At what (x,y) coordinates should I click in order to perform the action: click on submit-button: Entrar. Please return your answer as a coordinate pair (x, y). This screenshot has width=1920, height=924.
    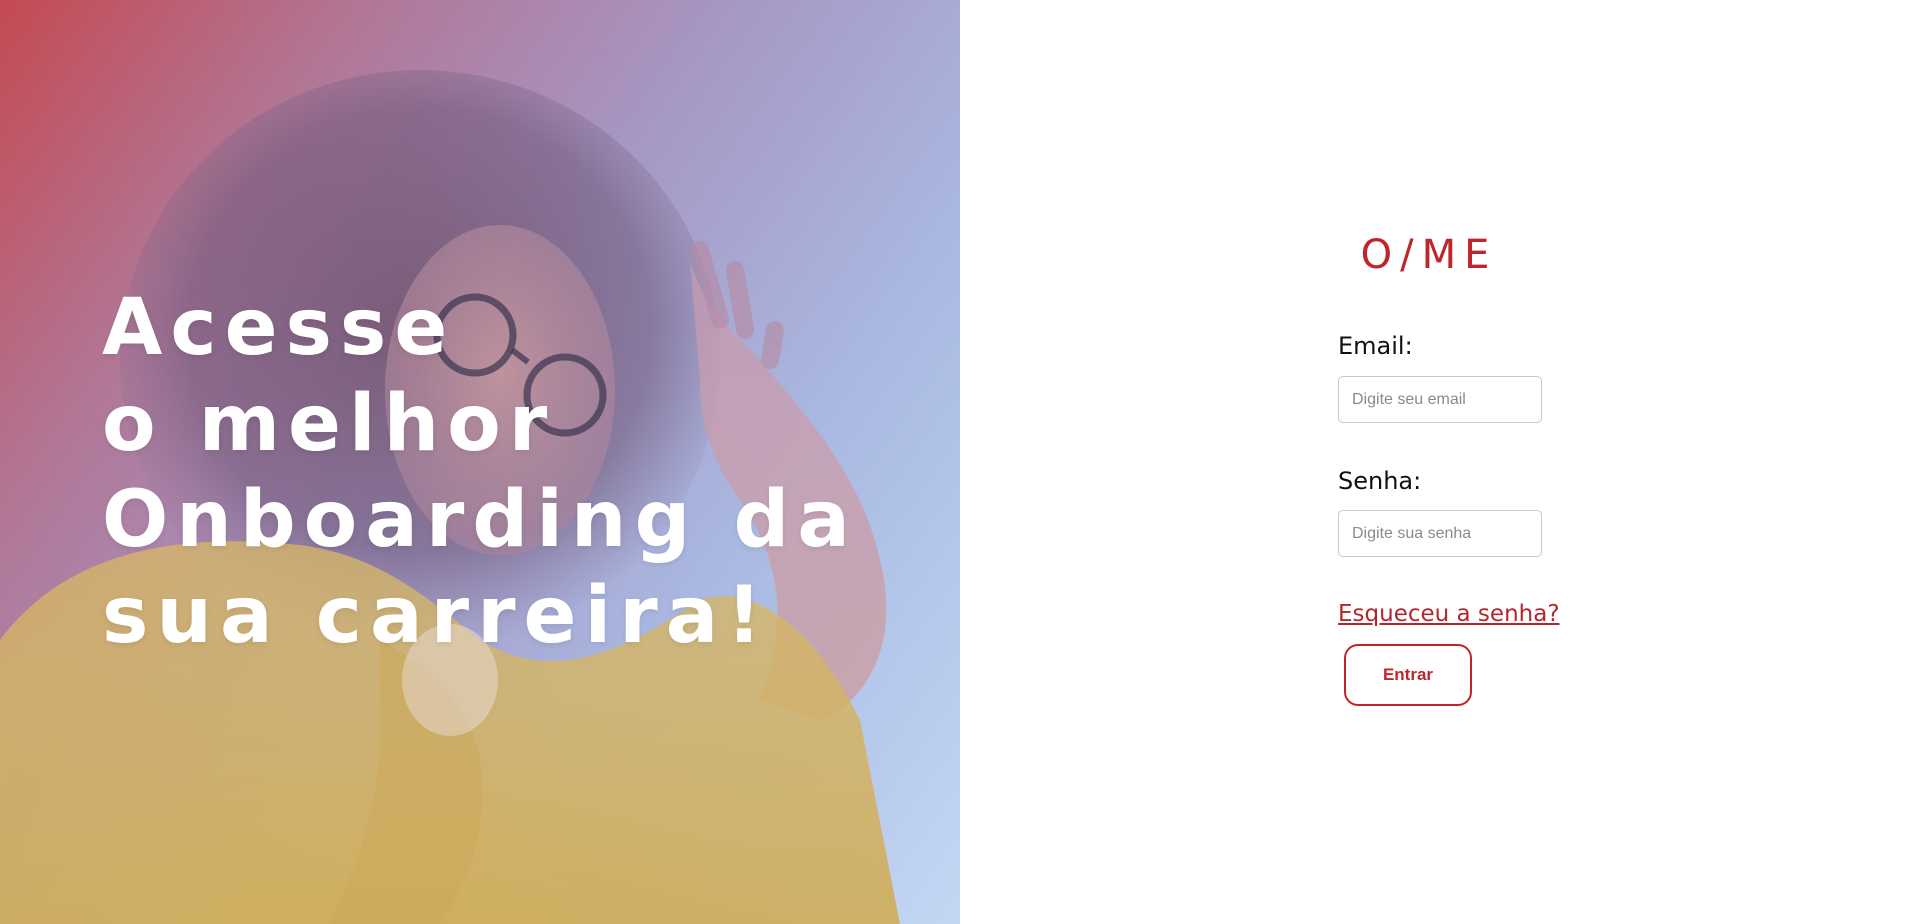
    Looking at the image, I should click on (1408, 675).